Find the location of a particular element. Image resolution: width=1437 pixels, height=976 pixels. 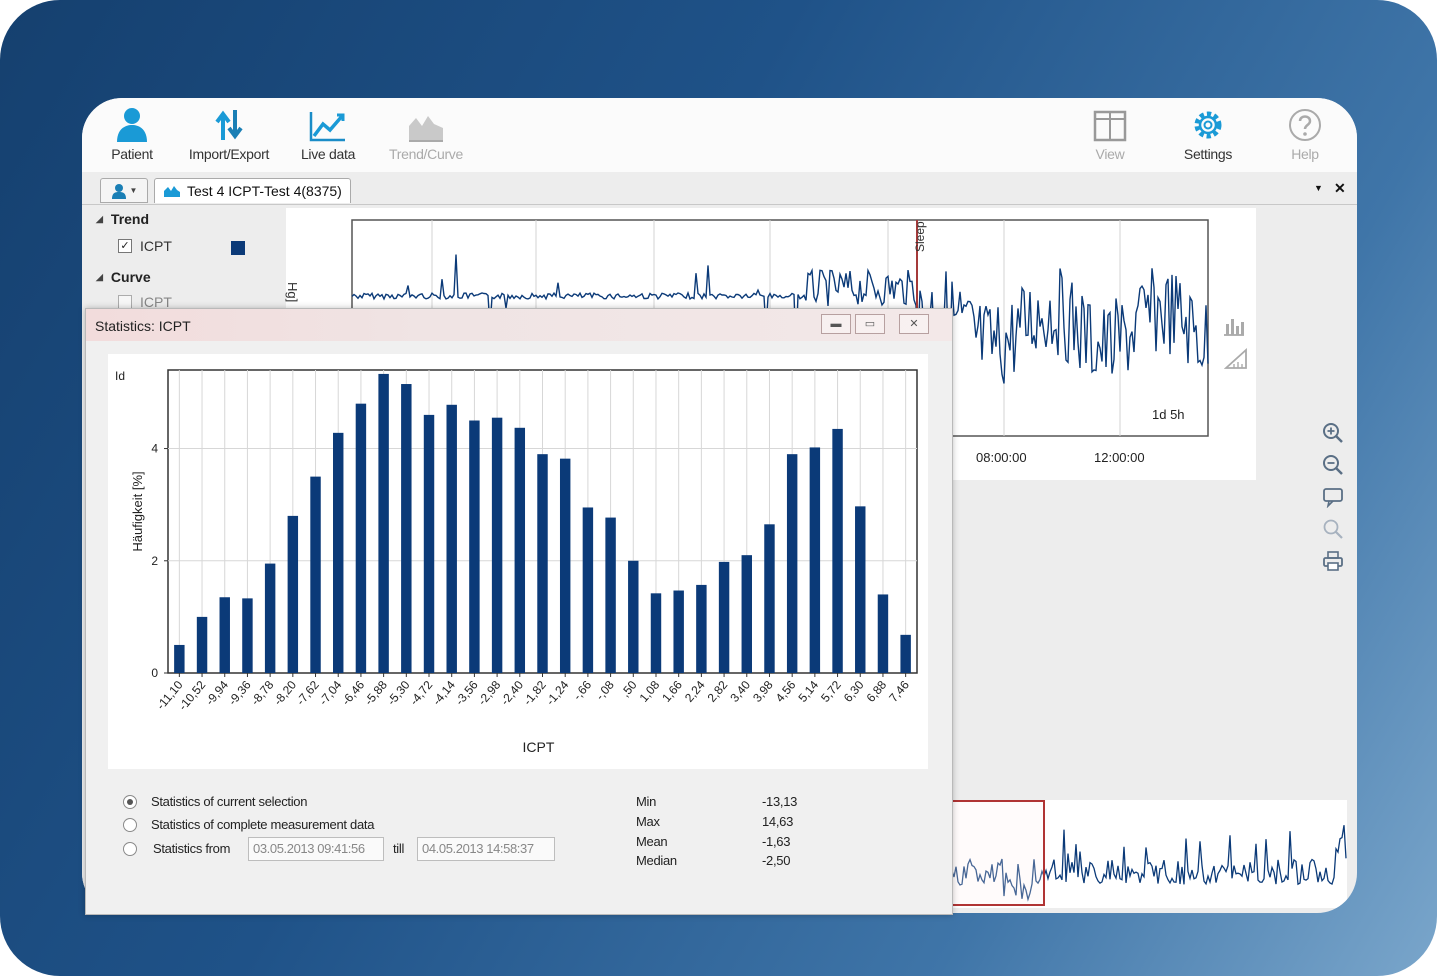

dialog-title: Statistics: ICPT is located at coordinates (143, 326).